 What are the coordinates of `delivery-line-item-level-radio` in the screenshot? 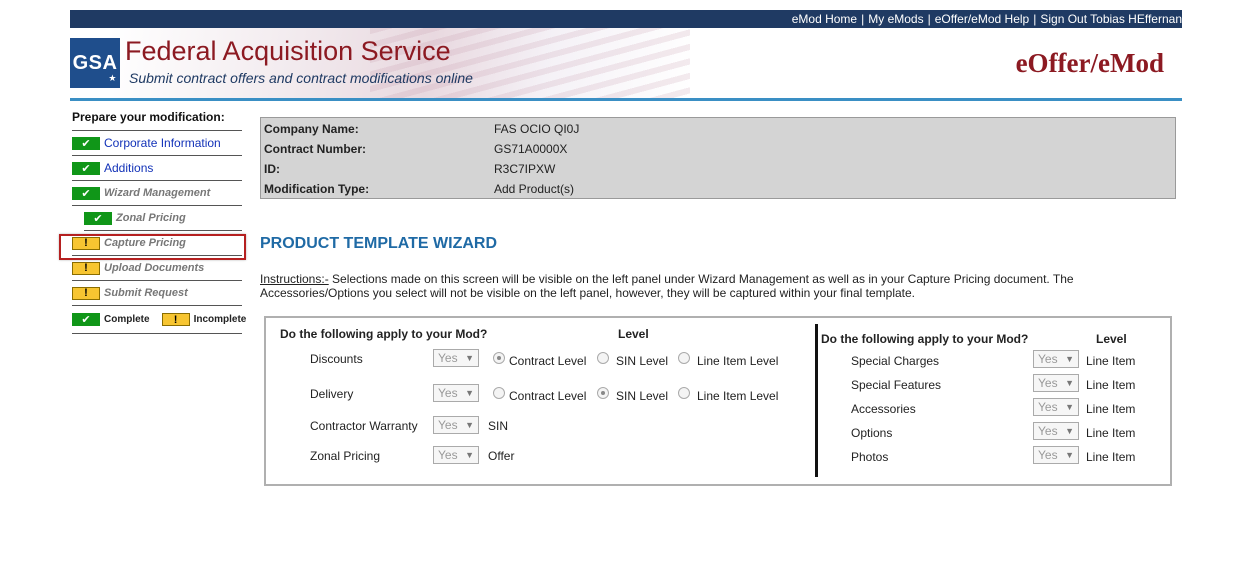 It's located at (684, 393).